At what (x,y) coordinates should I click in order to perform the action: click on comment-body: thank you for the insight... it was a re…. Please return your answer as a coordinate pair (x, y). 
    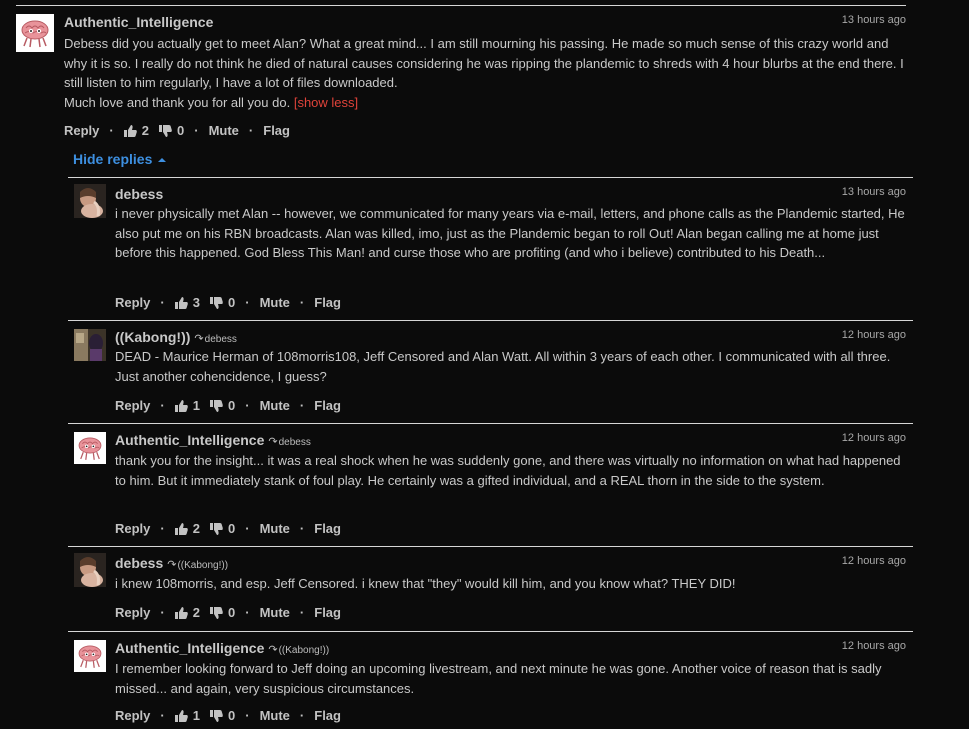
    Looking at the image, I should click on (508, 470).